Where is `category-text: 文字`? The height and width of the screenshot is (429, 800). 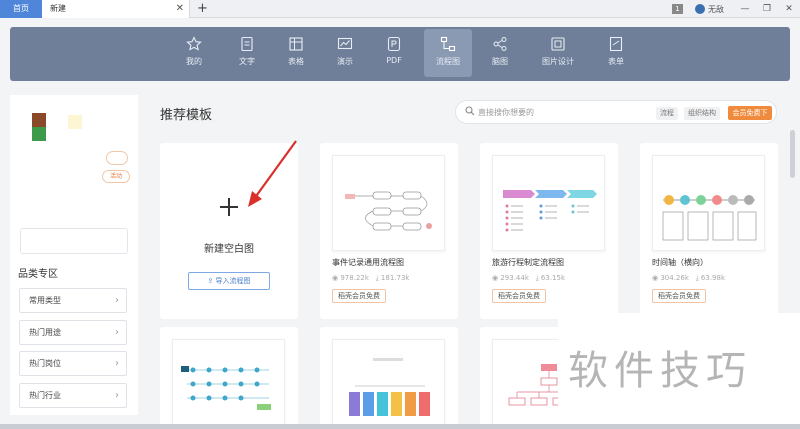
category-text: 文字 is located at coordinates (247, 53).